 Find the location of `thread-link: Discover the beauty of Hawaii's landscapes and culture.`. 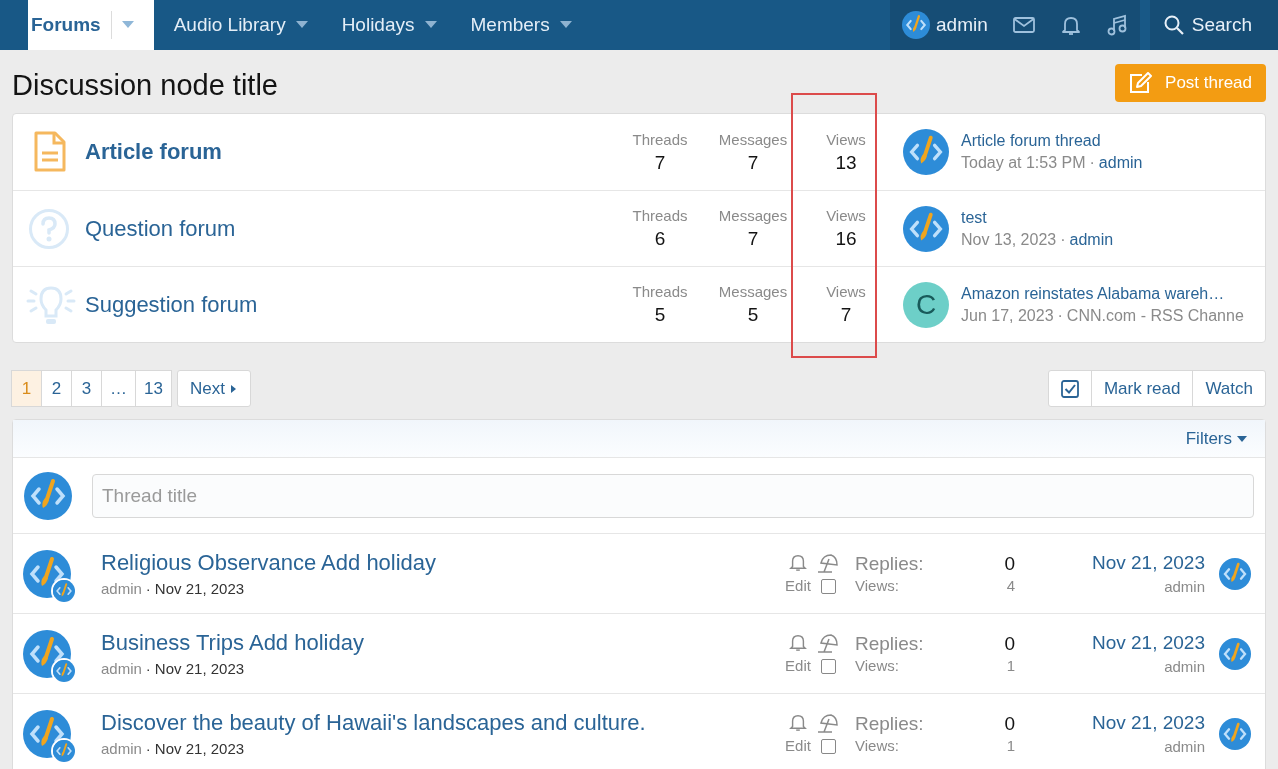

thread-link: Discover the beauty of Hawaii's landscapes and culture. is located at coordinates (442, 723).